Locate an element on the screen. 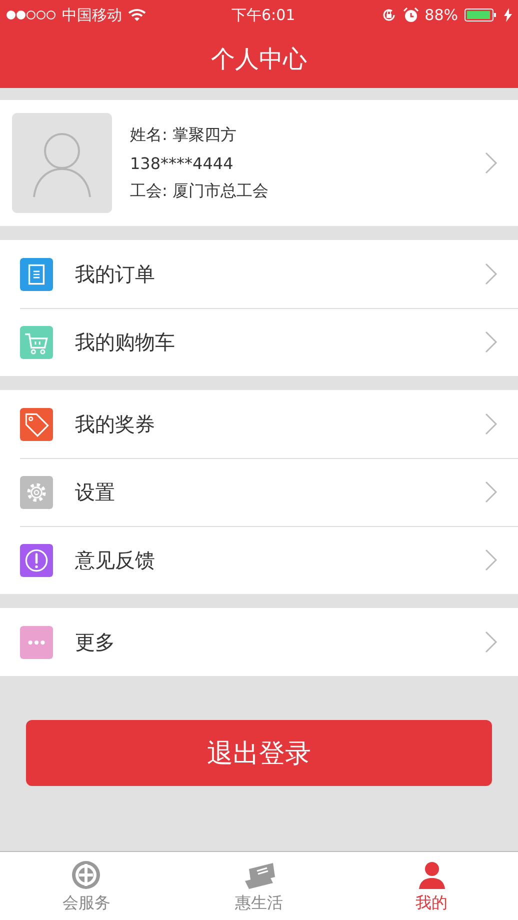  tab: 会服务 is located at coordinates (86, 886).